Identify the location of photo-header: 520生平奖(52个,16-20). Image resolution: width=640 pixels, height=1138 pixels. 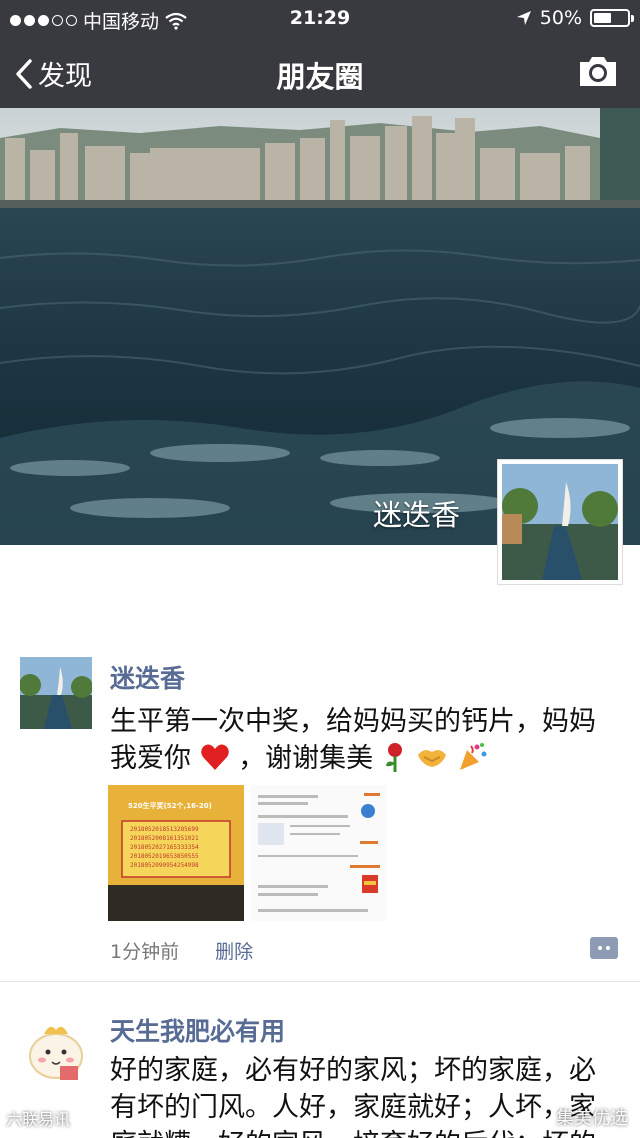
(170, 806).